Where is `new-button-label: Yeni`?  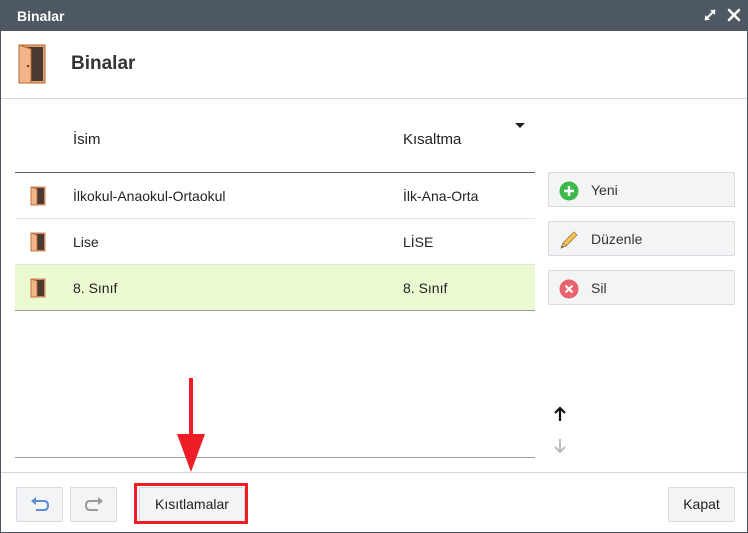 new-button-label: Yeni is located at coordinates (604, 190).